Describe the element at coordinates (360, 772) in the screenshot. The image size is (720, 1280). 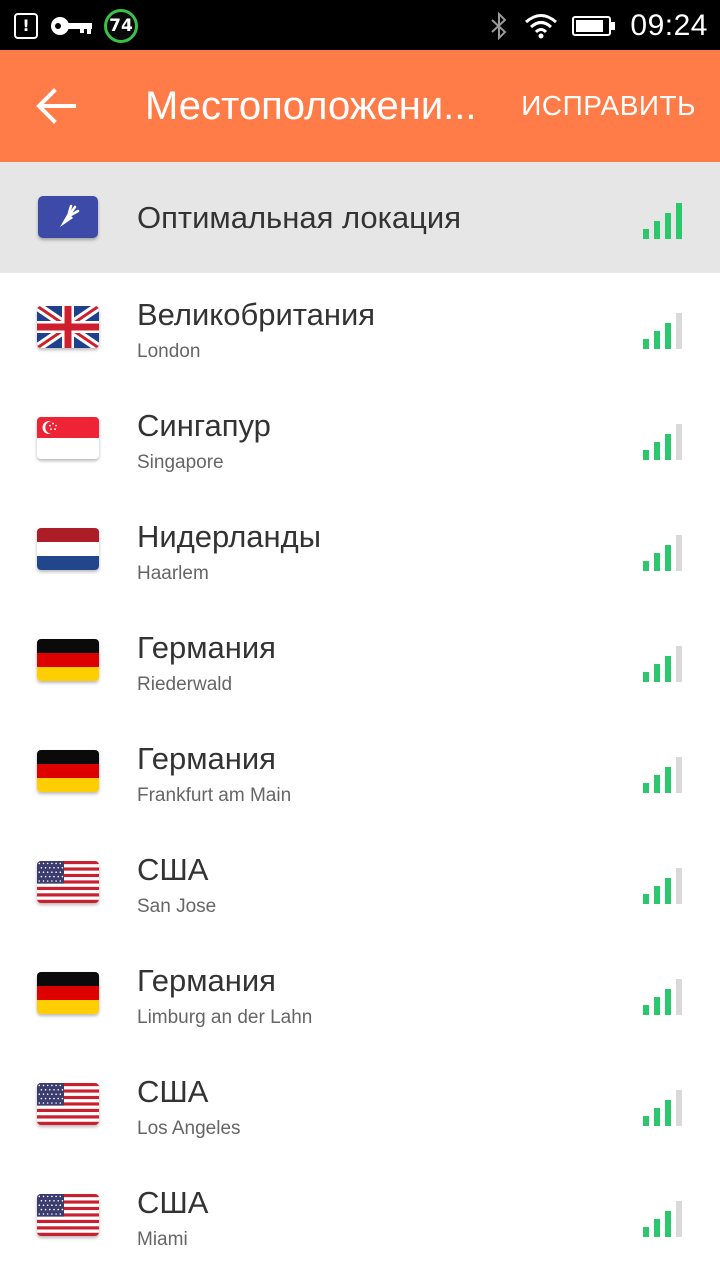
I see `location-row: Германия Frankfurt am Main` at that location.